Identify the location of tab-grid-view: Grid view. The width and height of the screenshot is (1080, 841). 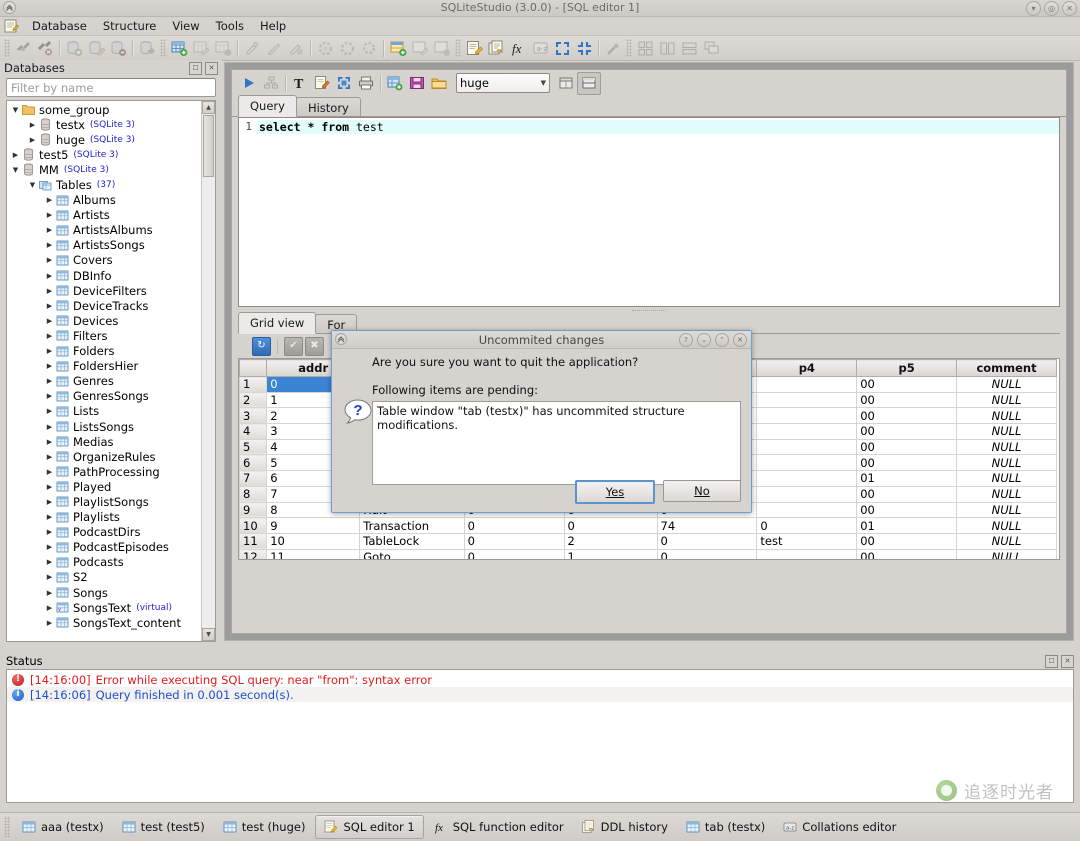
(277, 323).